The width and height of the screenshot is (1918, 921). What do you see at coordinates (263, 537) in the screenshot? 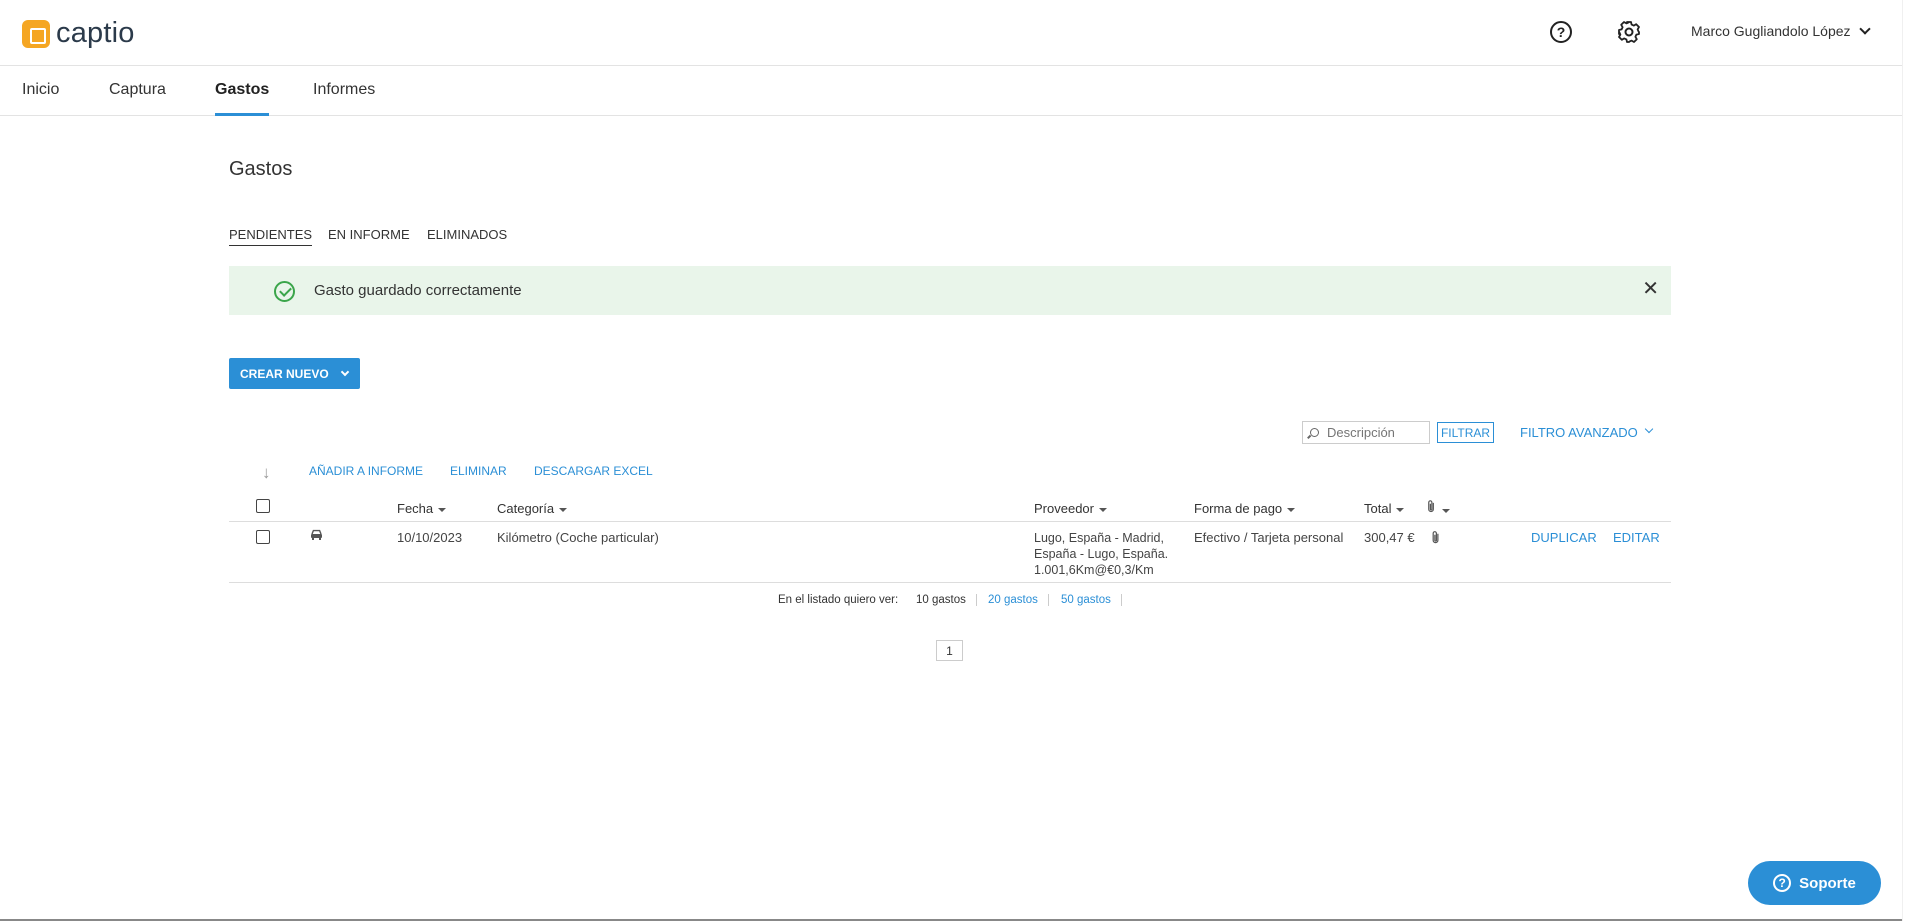
I see `row-checkbox` at bounding box center [263, 537].